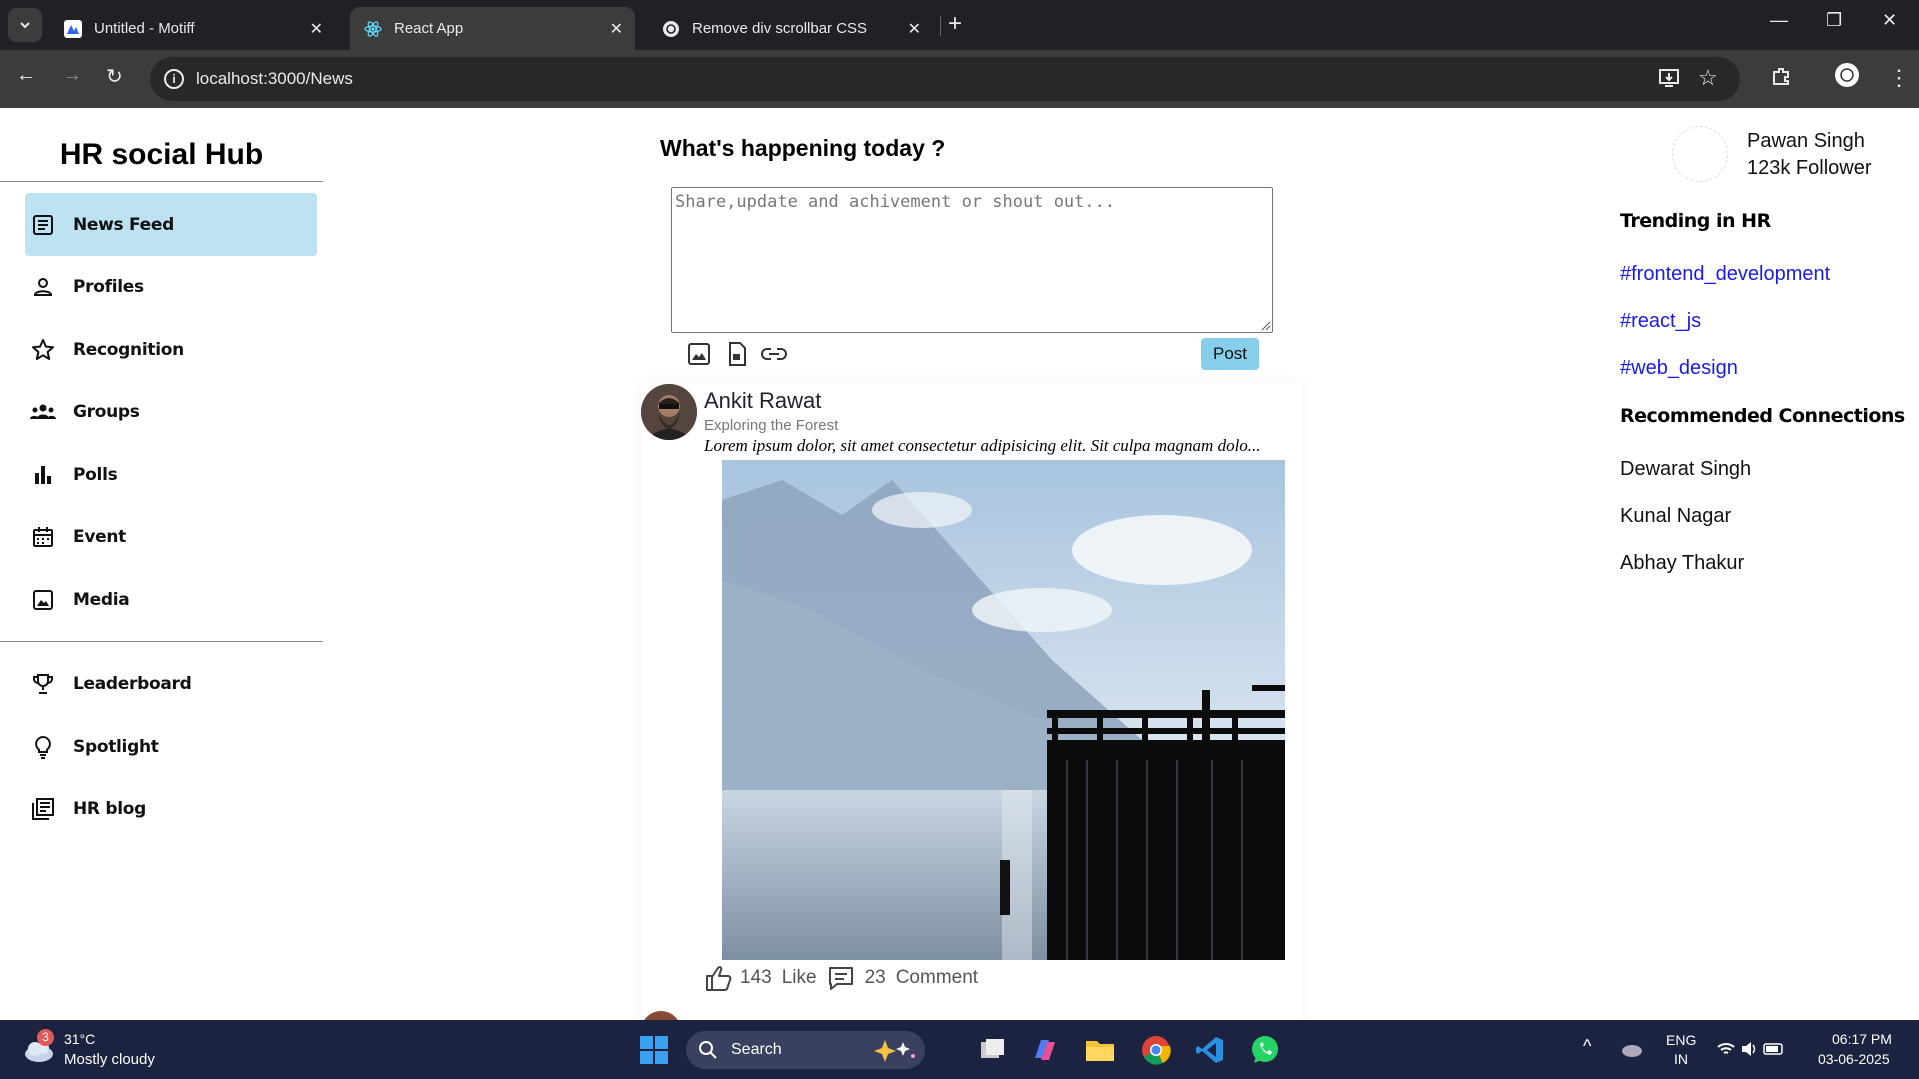 Image resolution: width=1919 pixels, height=1079 pixels. I want to click on tab-search-chevron-icon, so click(25, 25).